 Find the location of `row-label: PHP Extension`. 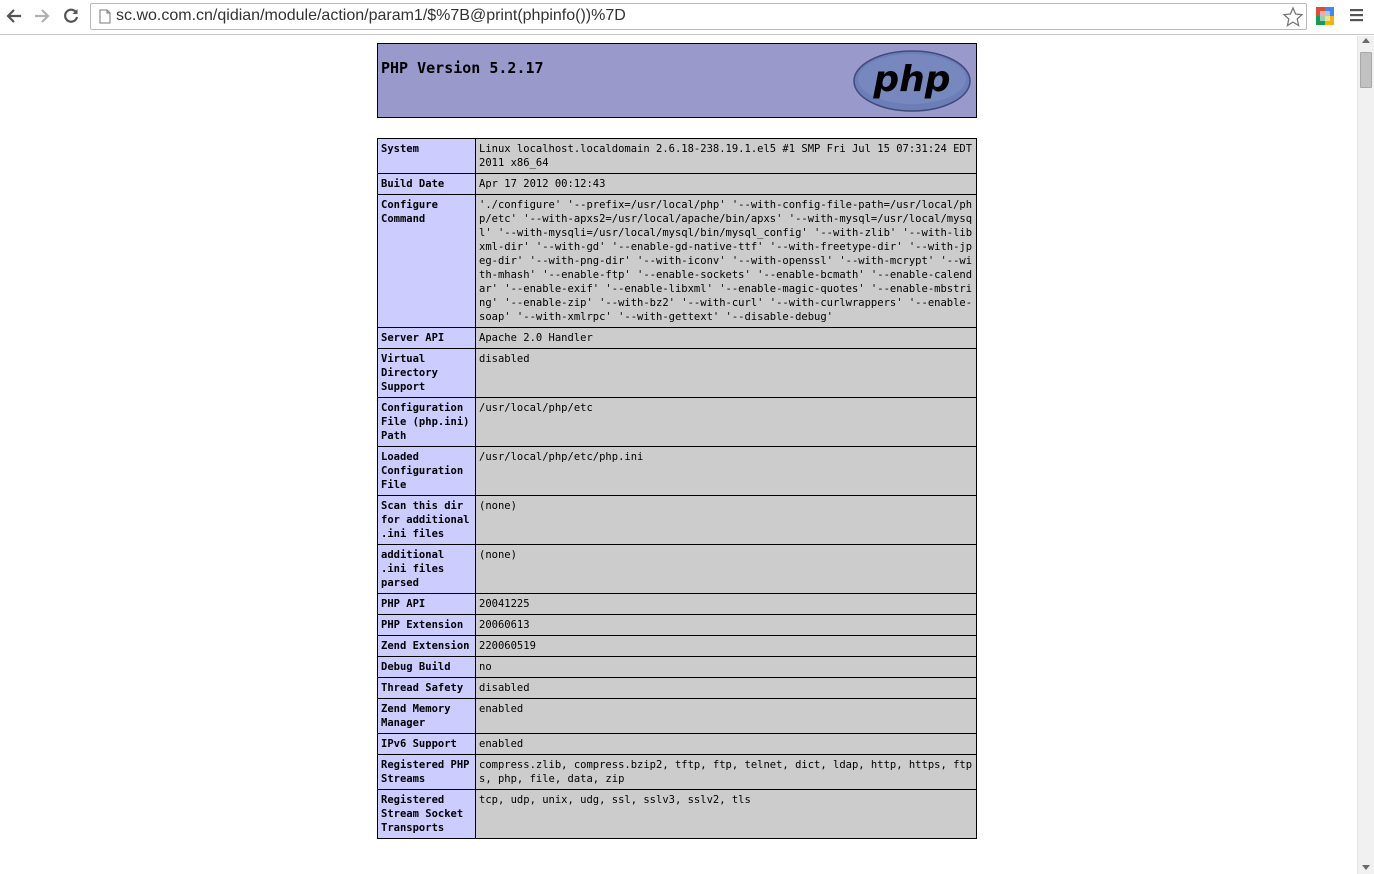

row-label: PHP Extension is located at coordinates (426, 625).